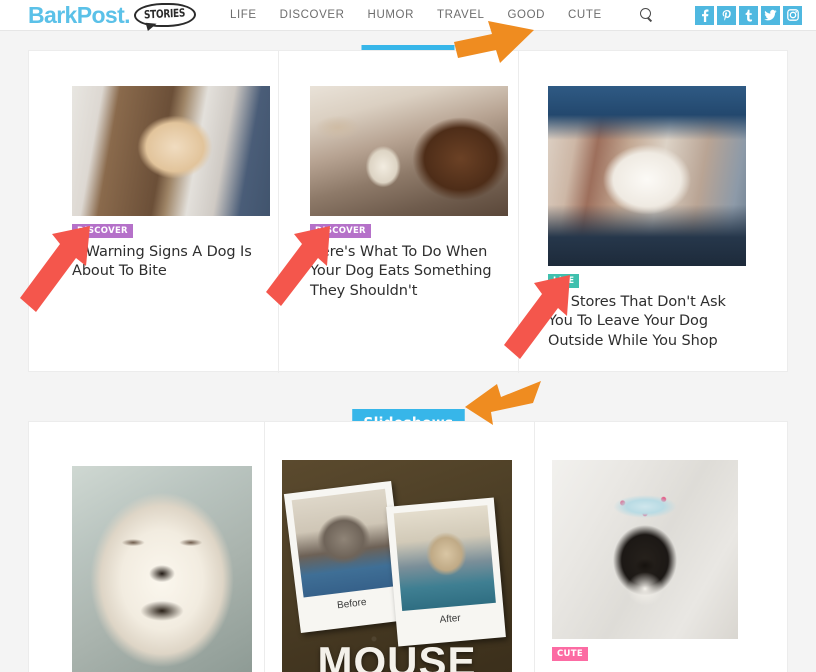  I want to click on slideshow-card: CUTE, so click(645, 560).